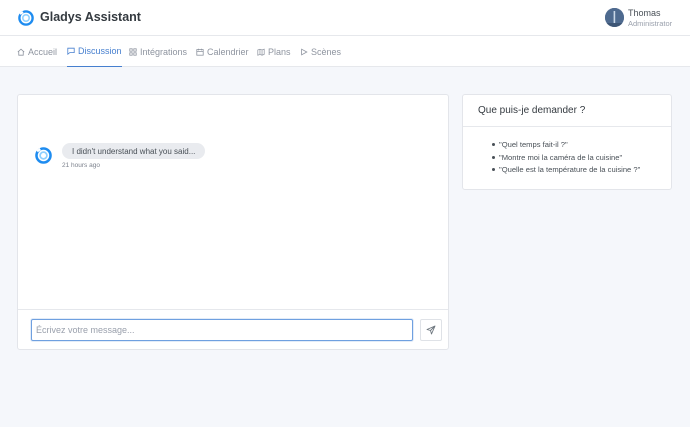 Image resolution: width=690 pixels, height=427 pixels. I want to click on nav-item-discussion: Discussion, so click(94, 51).